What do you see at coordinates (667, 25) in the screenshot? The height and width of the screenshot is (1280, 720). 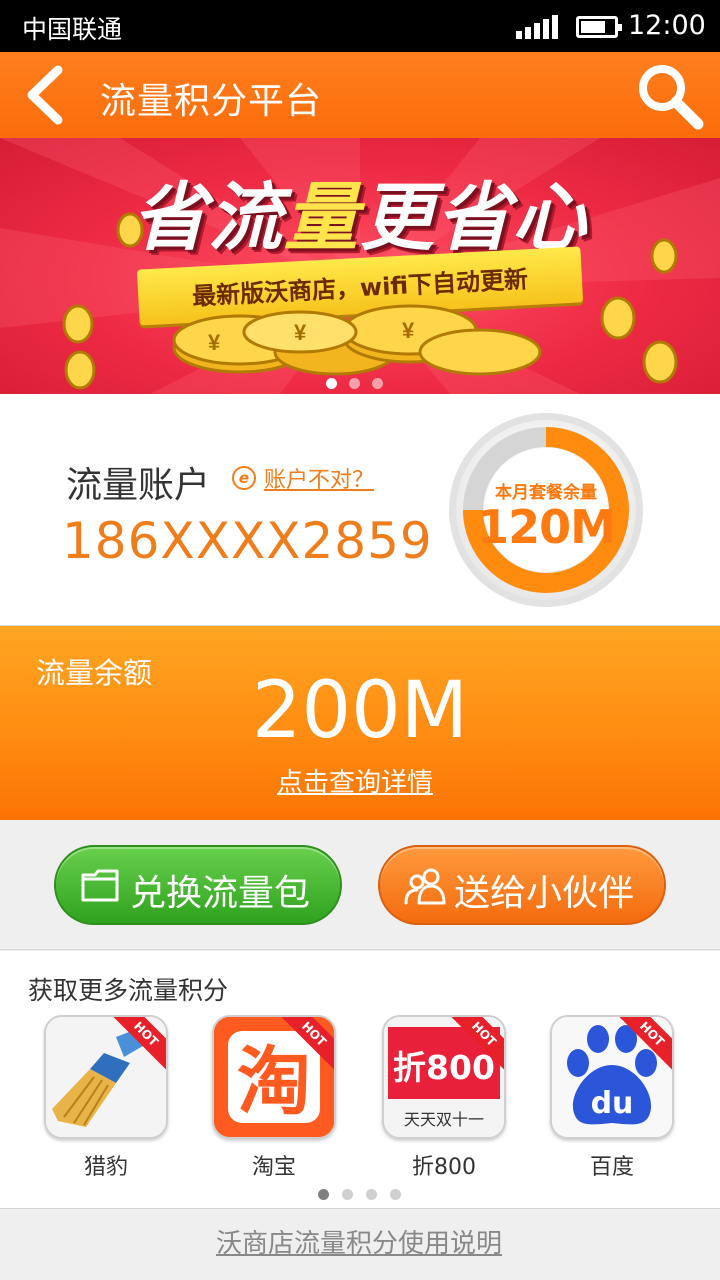 I see `clock: 12:00` at bounding box center [667, 25].